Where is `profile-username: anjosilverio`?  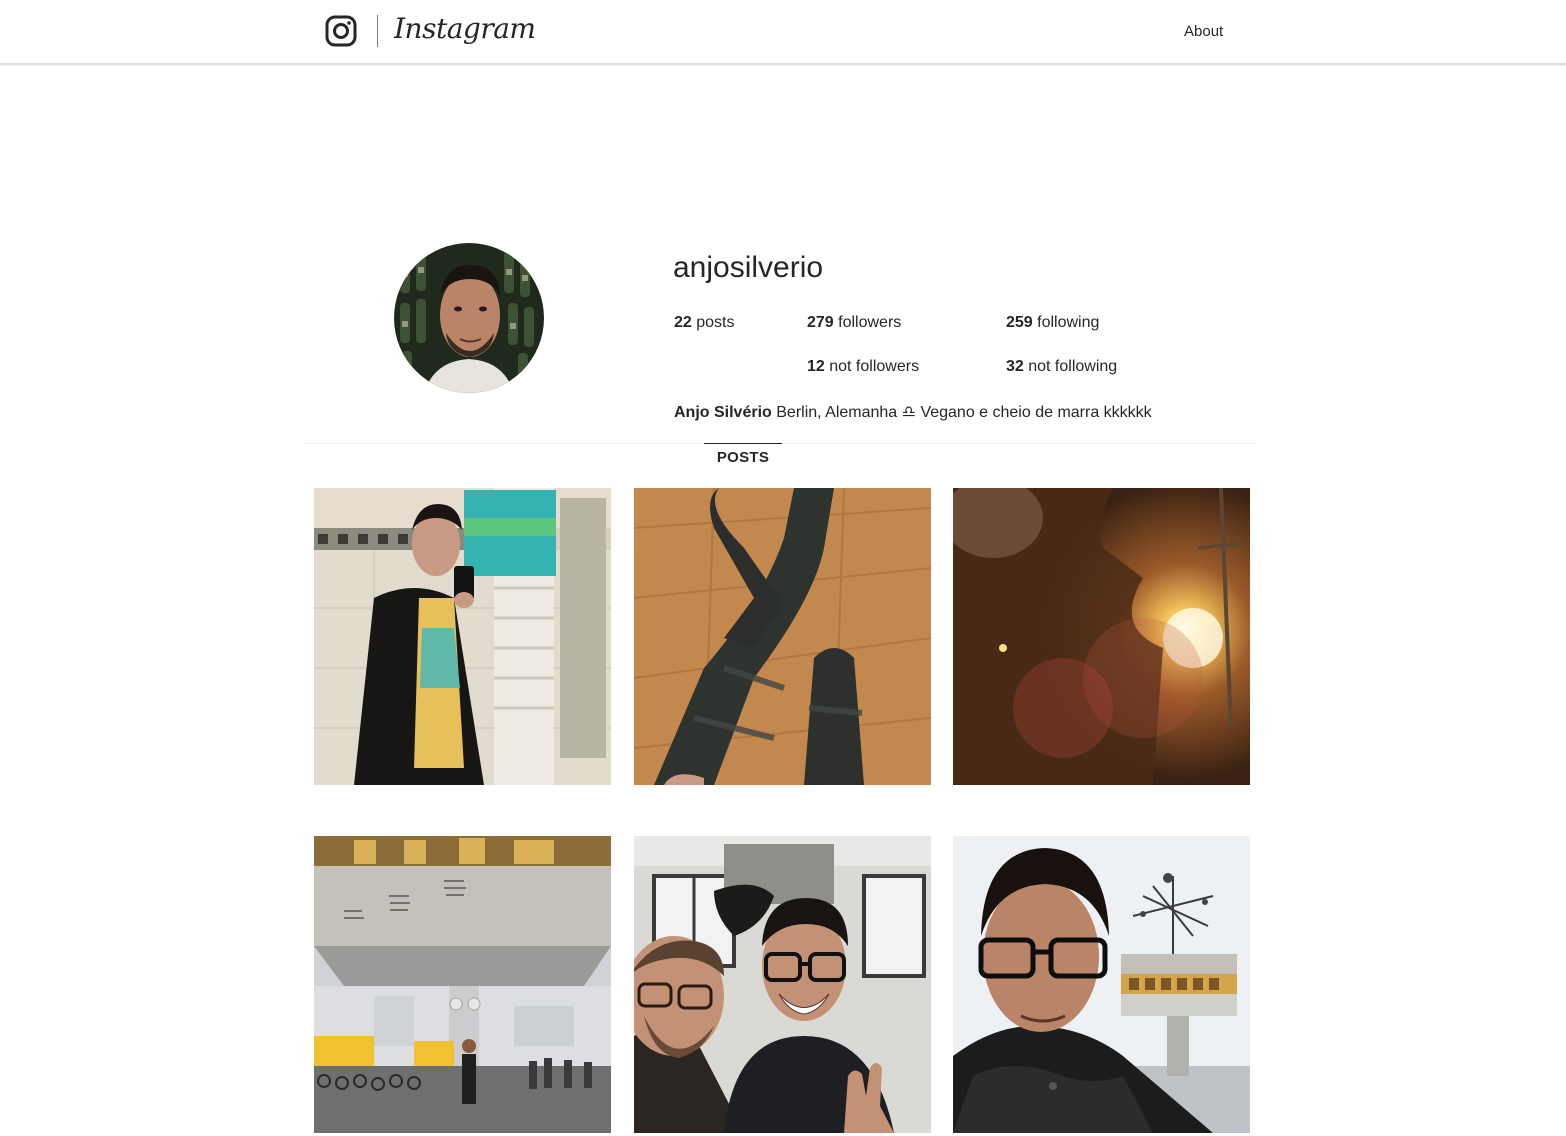 profile-username: anjosilverio is located at coordinates (748, 267).